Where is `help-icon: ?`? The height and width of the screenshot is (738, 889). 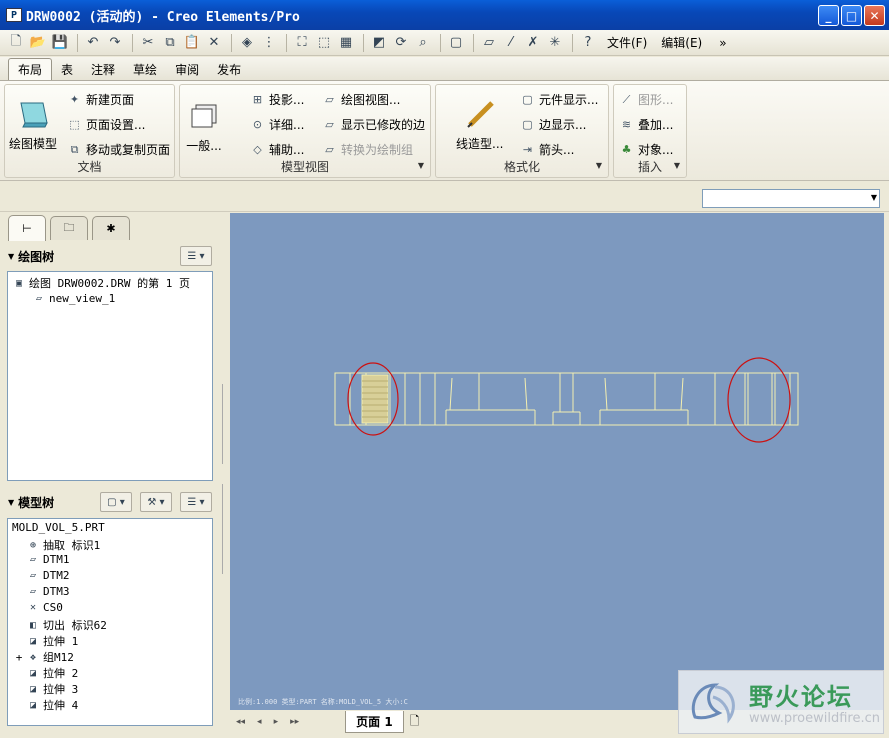
help-icon: ? is located at coordinates (588, 43).